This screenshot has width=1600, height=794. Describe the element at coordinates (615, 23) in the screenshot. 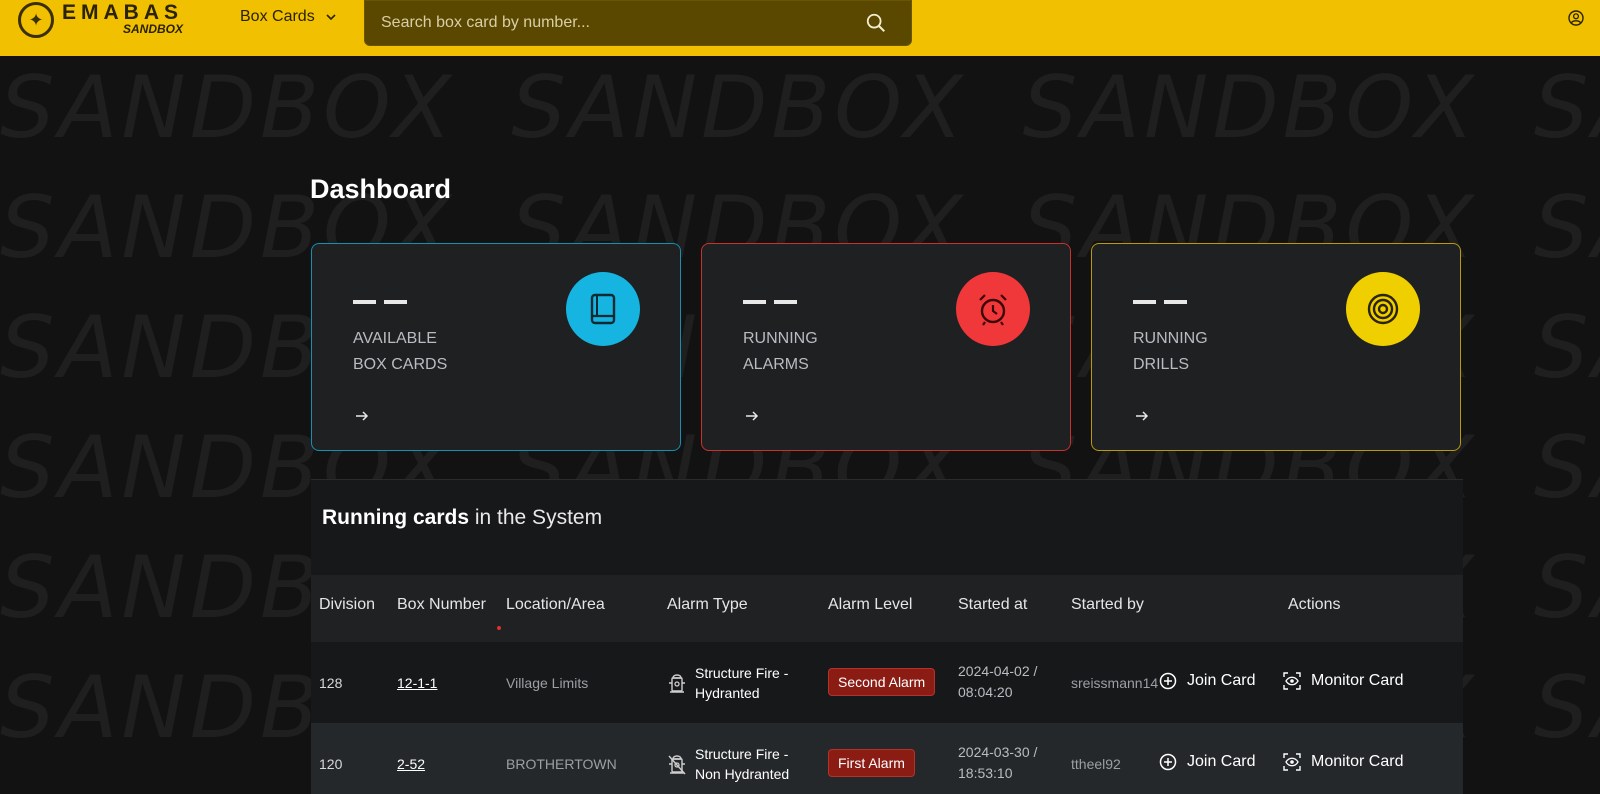

I see `search-input` at that location.